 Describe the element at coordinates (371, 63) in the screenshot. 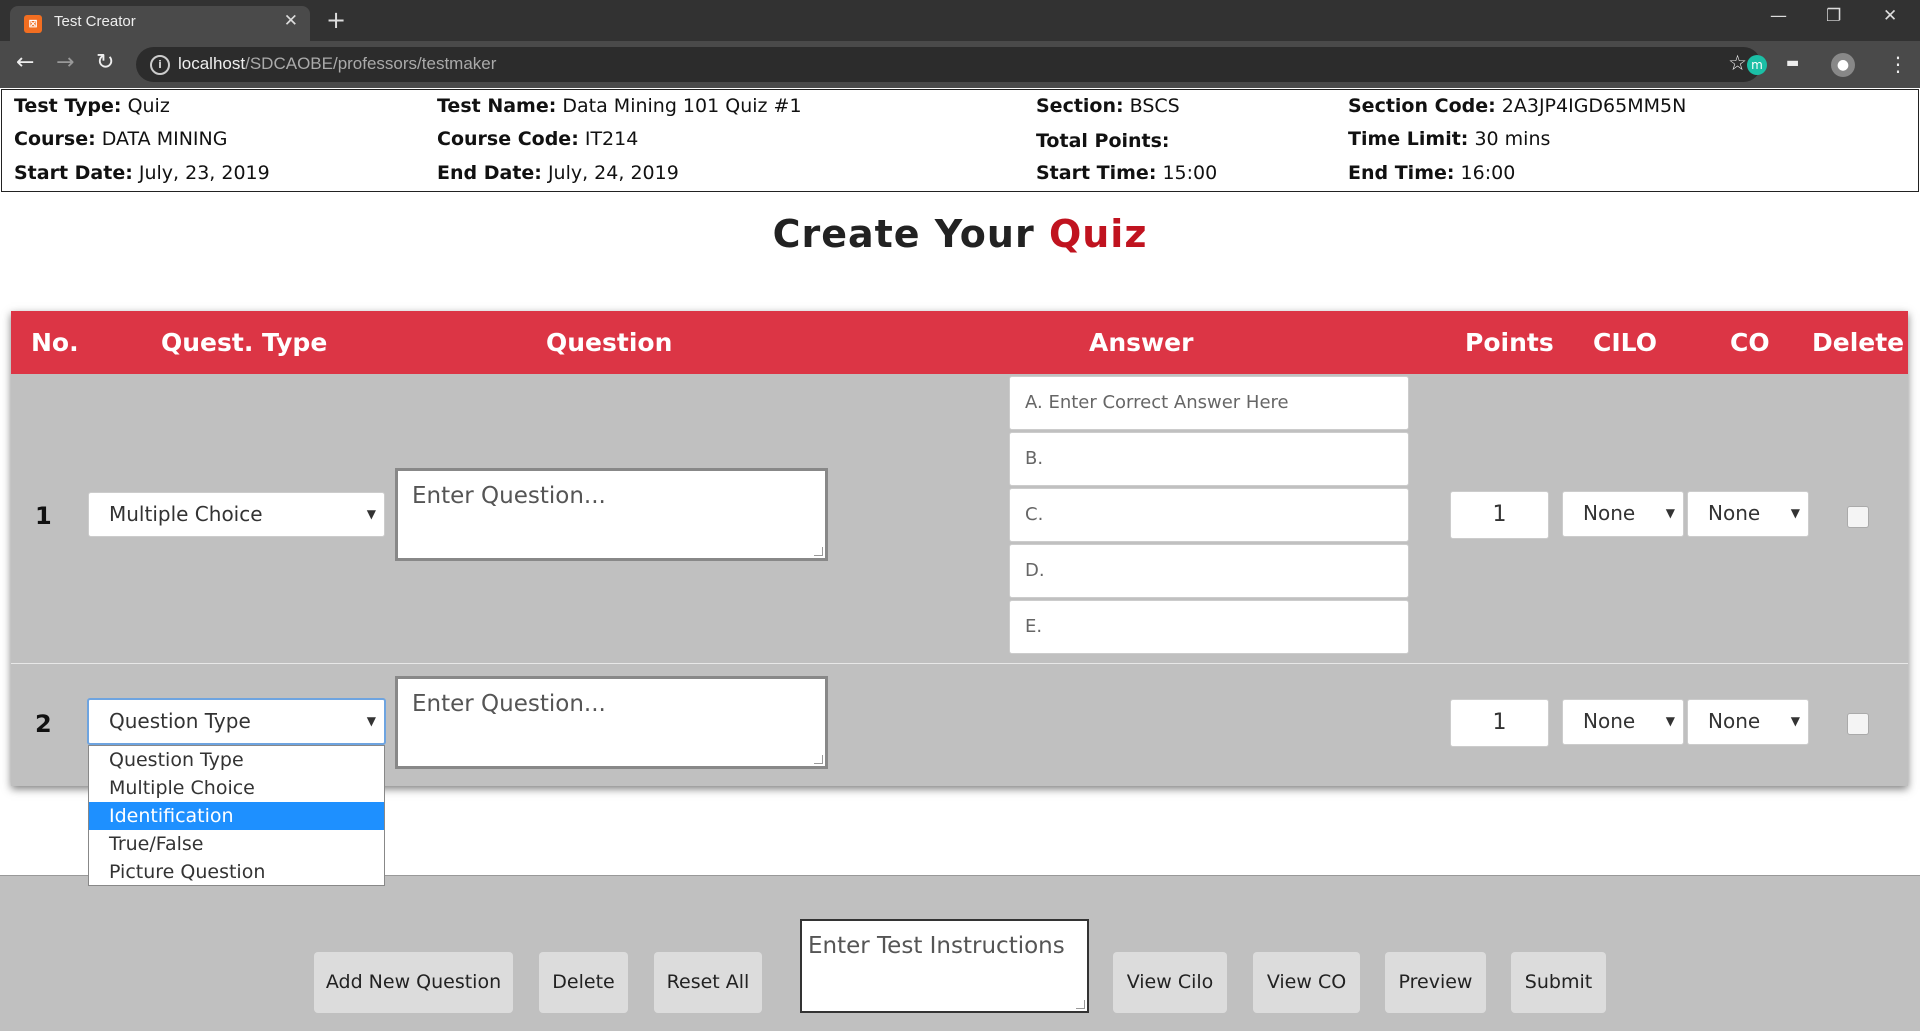

I see `url-path: /SDCAOBE/professors/testmaker` at that location.